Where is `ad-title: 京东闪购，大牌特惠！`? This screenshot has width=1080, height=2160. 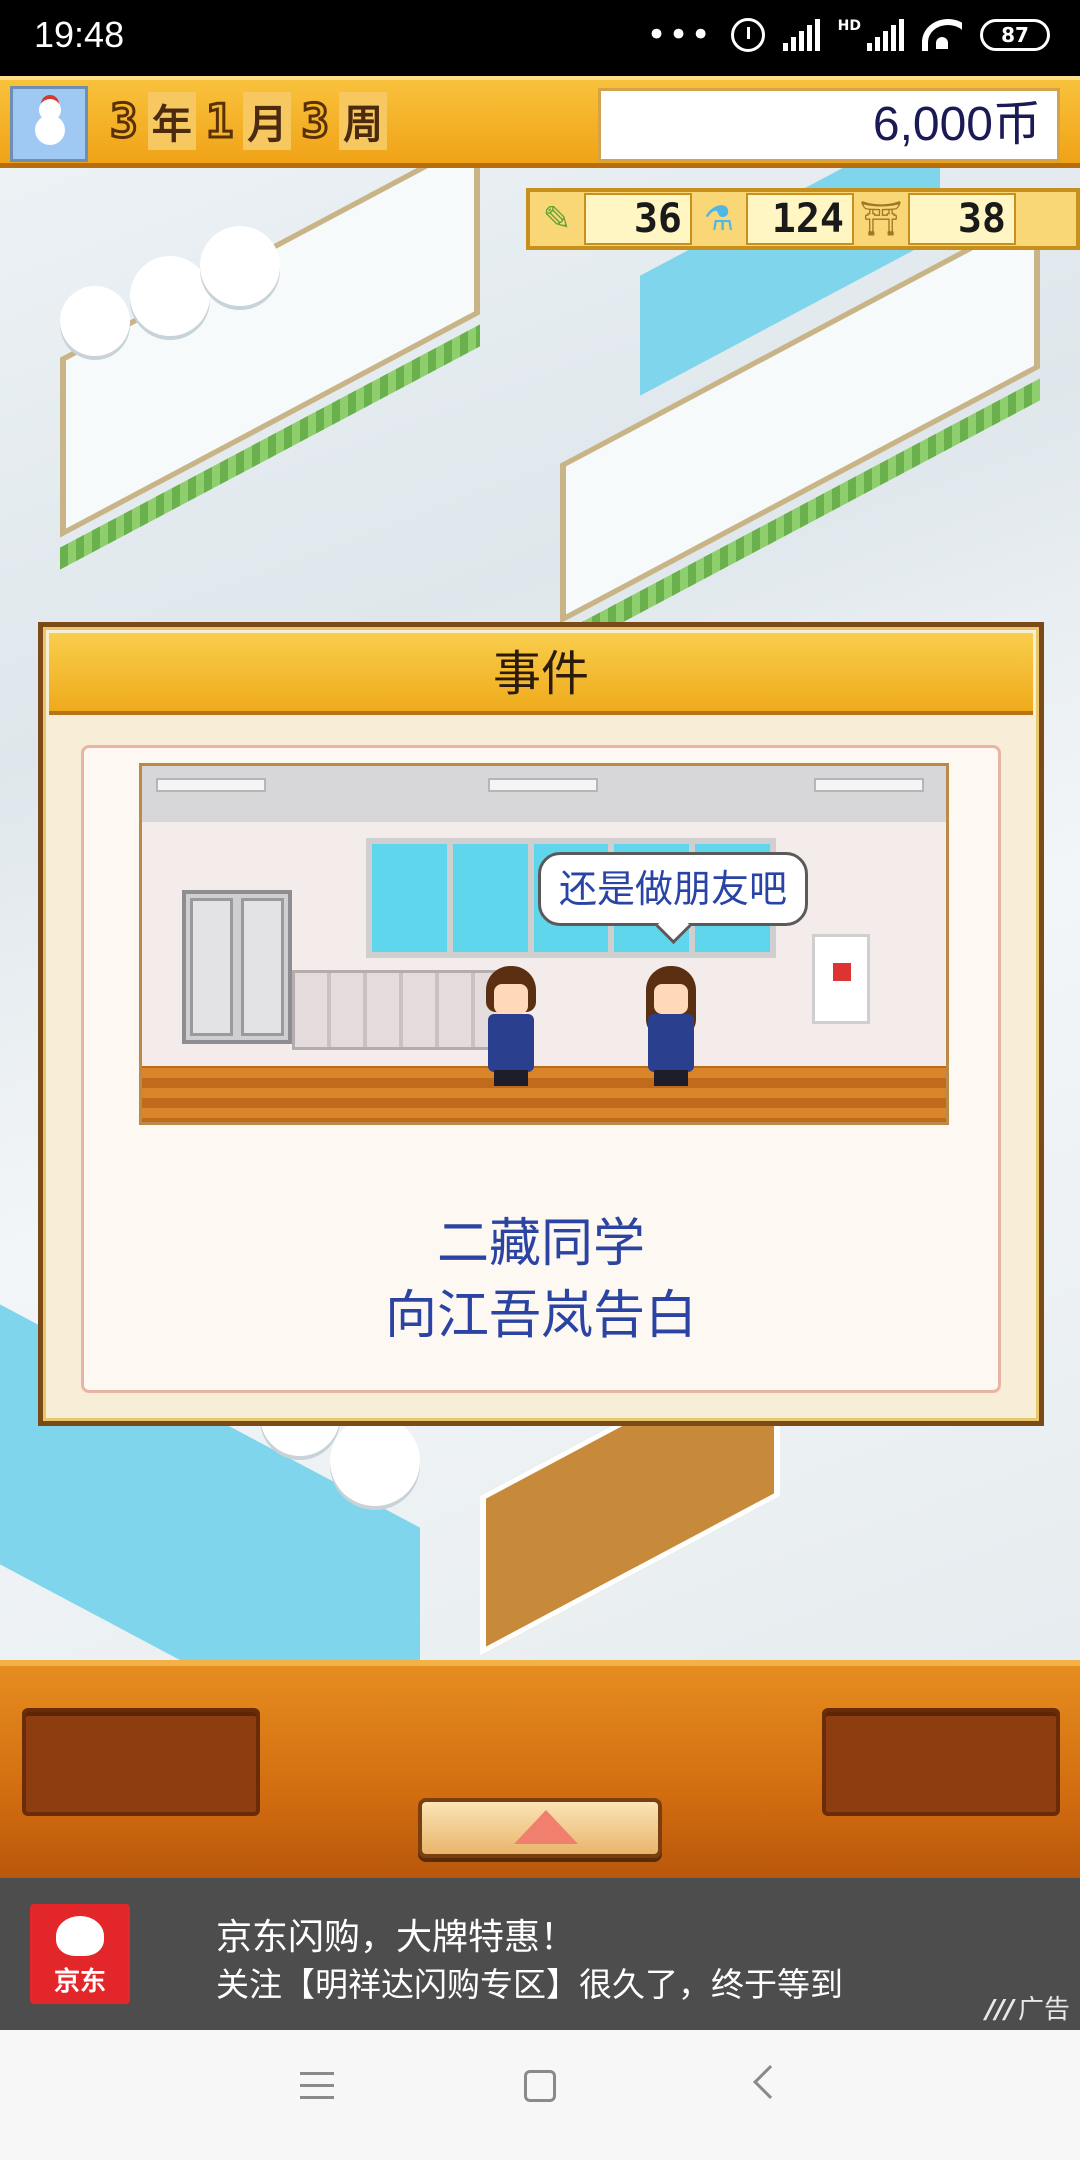
ad-title: 京东闪购，大牌特惠！ is located at coordinates (396, 1934).